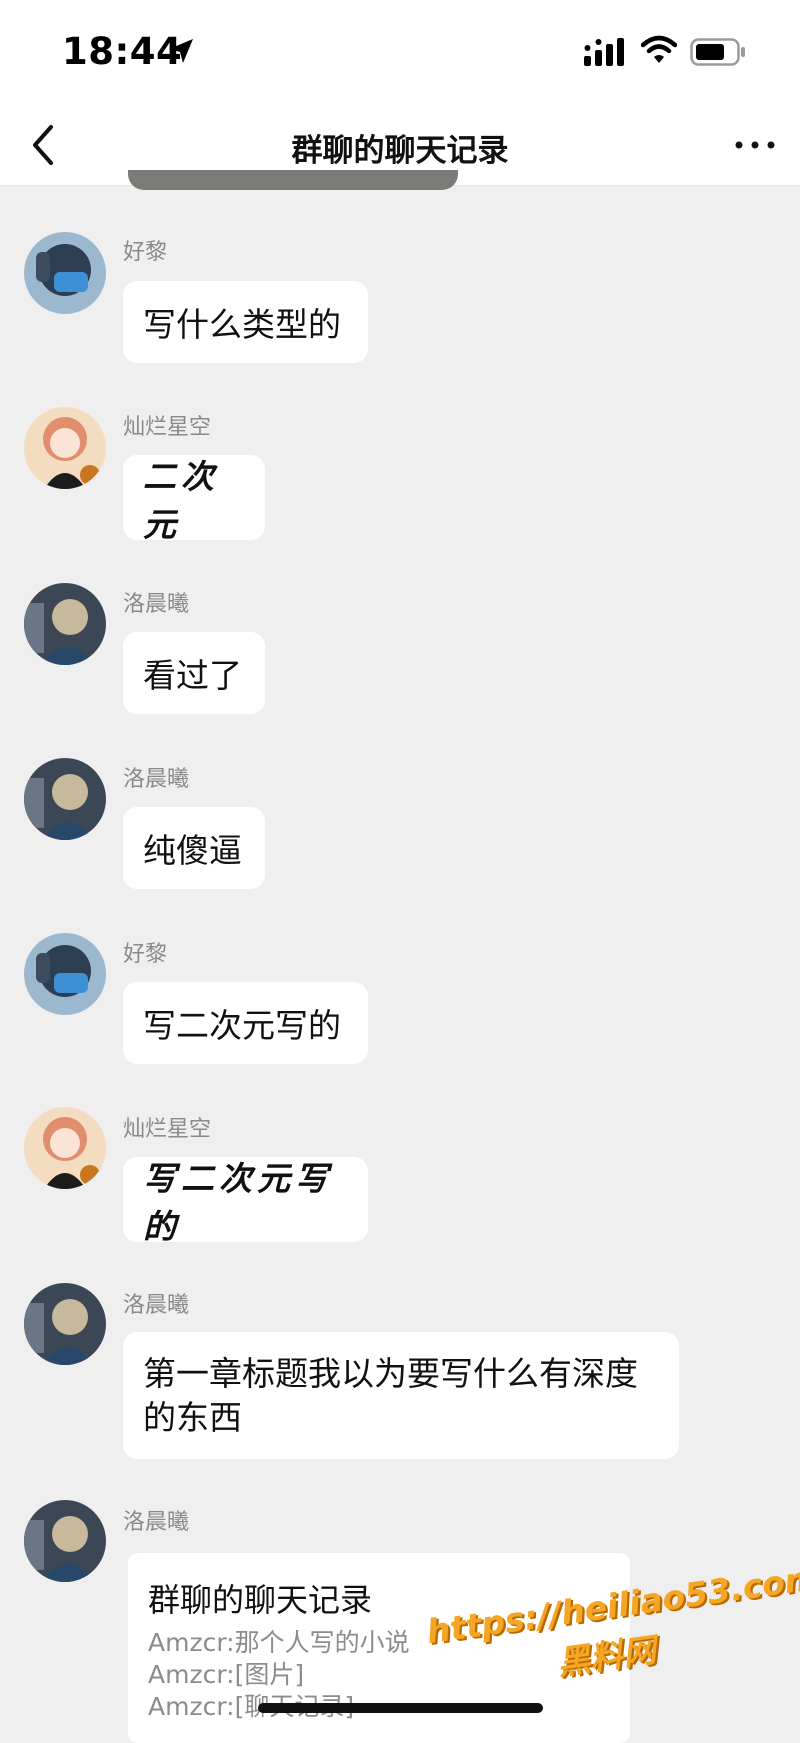  What do you see at coordinates (400, 52) in the screenshot?
I see `status-bar: 18:44` at bounding box center [400, 52].